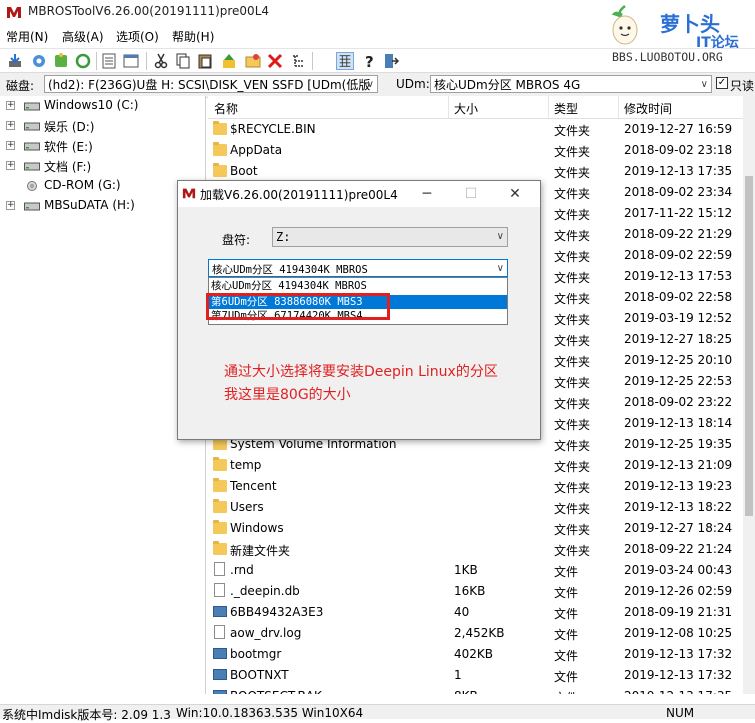 The width and height of the screenshot is (755, 723). Describe the element at coordinates (161, 61) in the screenshot. I see `cut-icon` at that location.